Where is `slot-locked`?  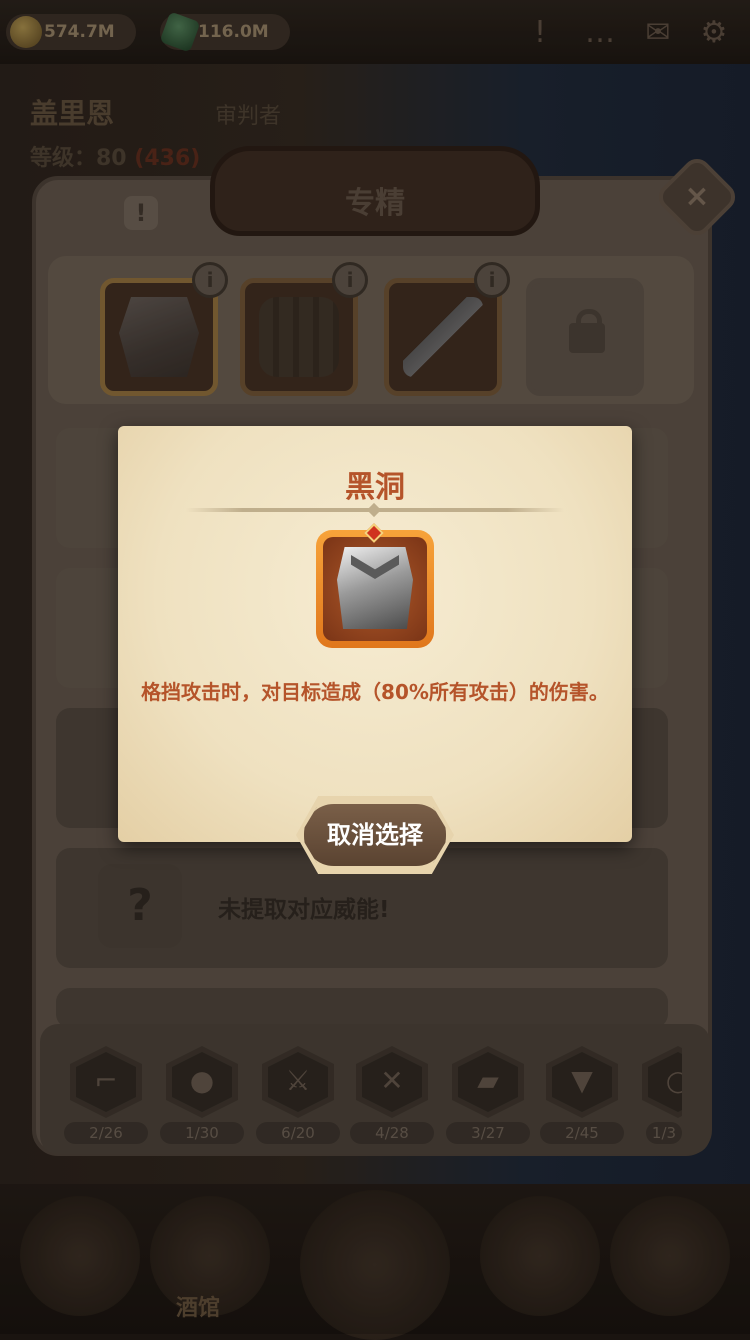 slot-locked is located at coordinates (585, 337).